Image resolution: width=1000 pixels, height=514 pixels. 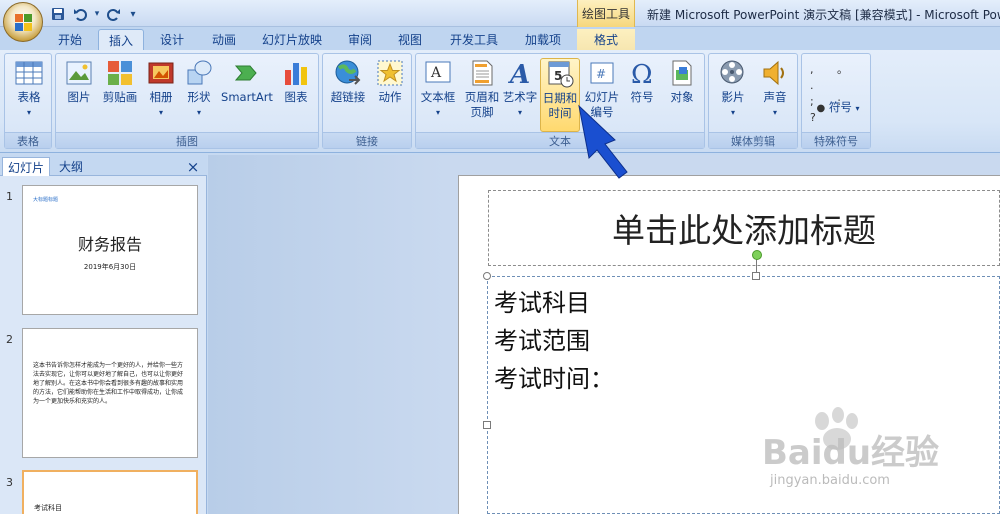 I want to click on chart-button: 图表, so click(x=296, y=81).